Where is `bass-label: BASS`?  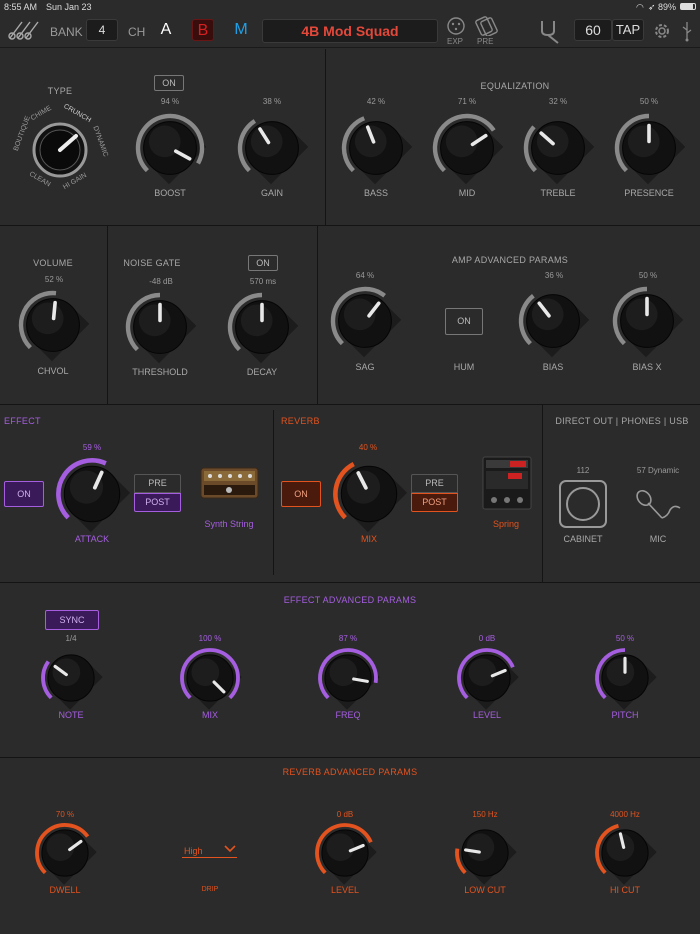 bass-label: BASS is located at coordinates (375, 193).